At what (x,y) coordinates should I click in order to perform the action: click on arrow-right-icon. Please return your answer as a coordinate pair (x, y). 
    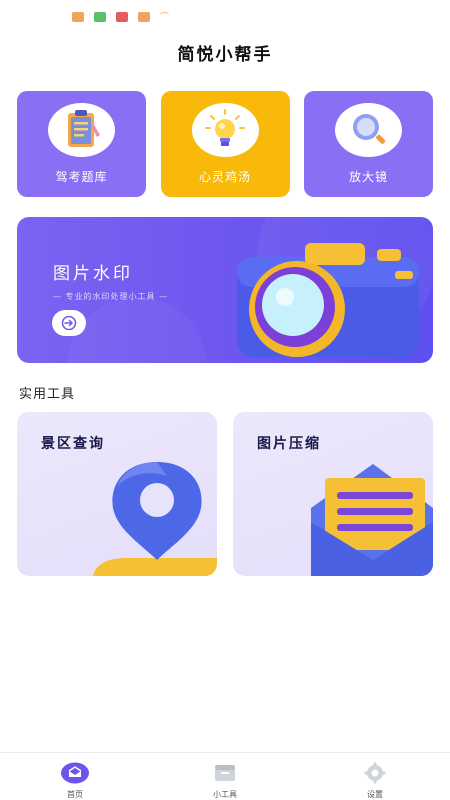
    Looking at the image, I should click on (69, 323).